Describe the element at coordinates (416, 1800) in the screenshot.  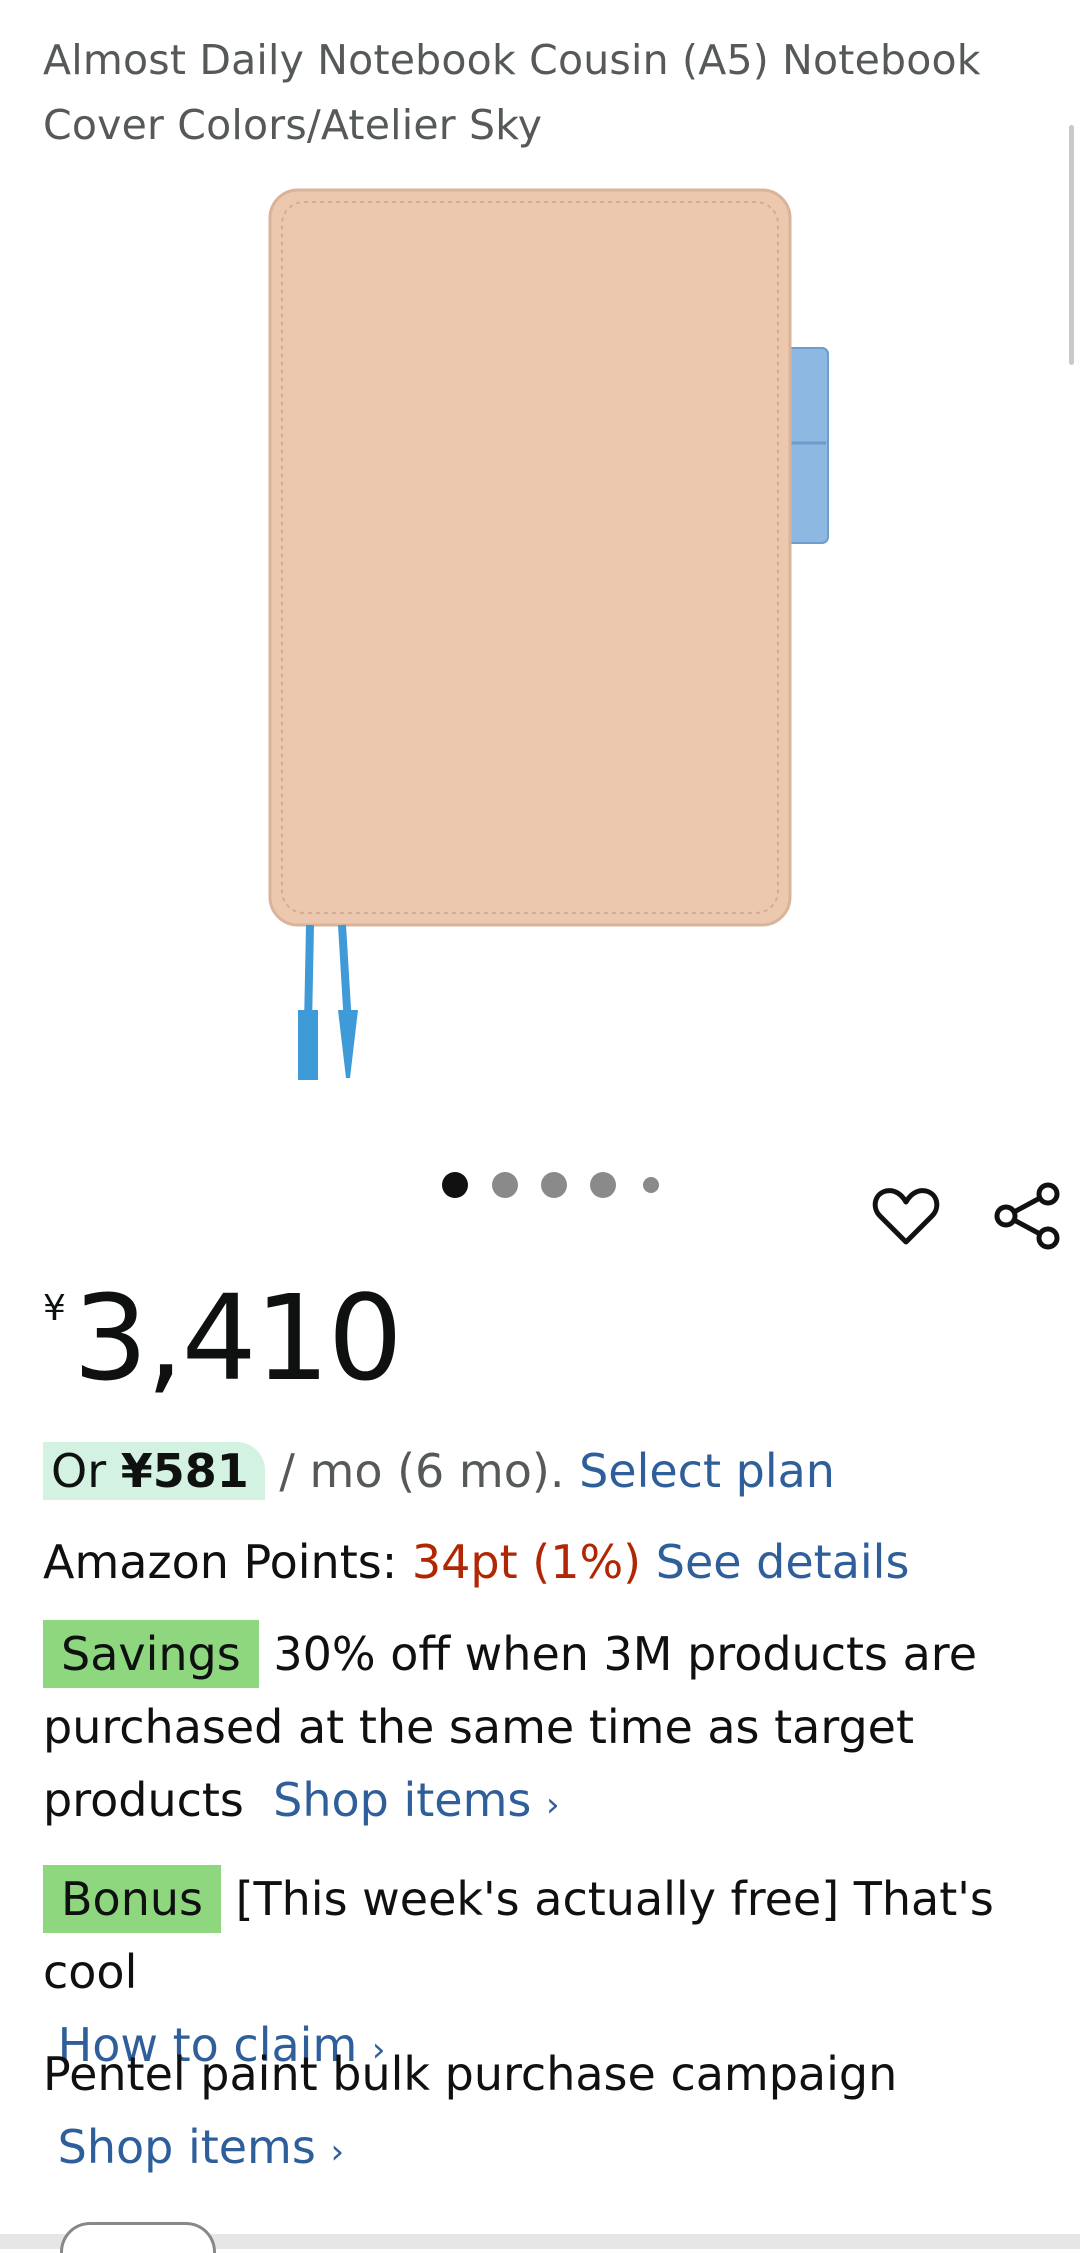
I see `shop-items-link: Shop items ›` at that location.